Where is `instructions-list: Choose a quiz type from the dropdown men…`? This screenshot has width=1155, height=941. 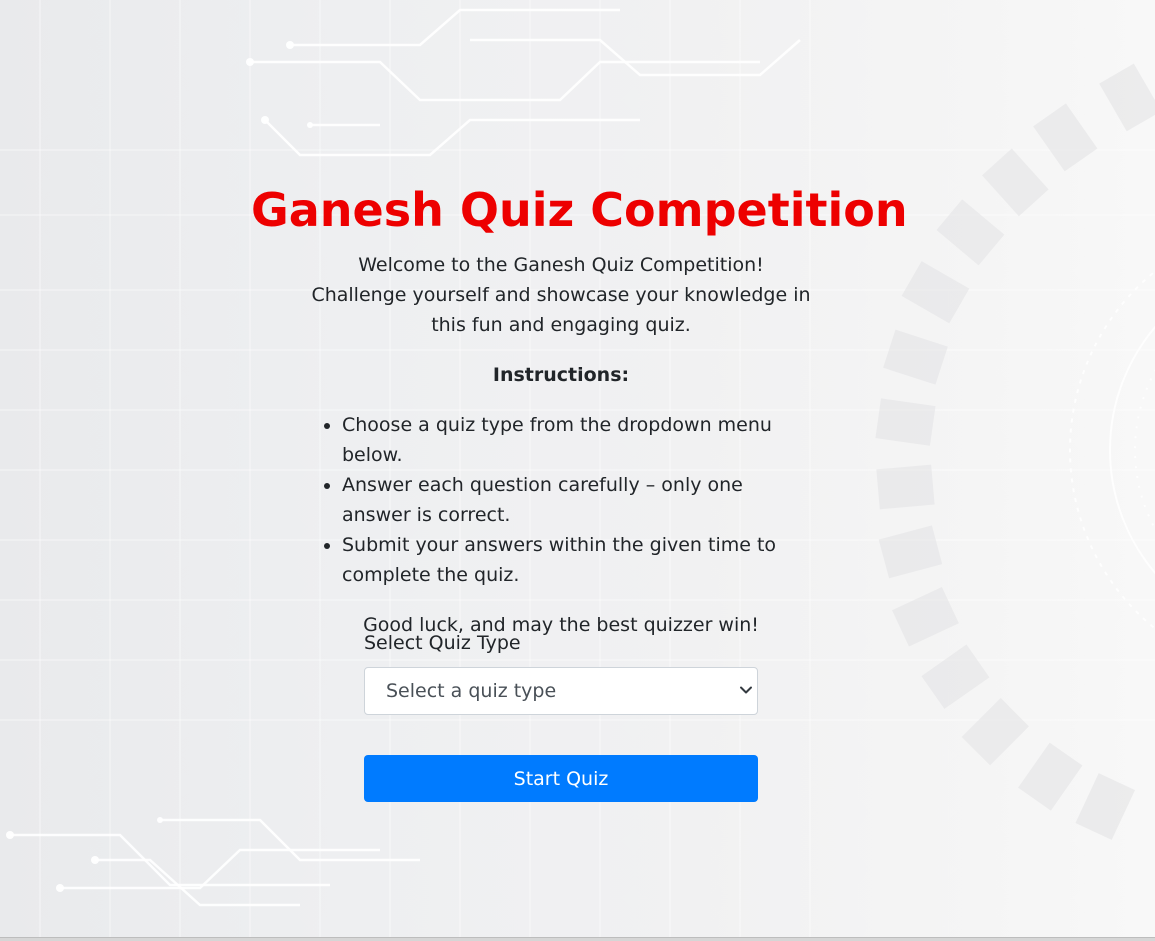
instructions-list: Choose a quiz type from the dropdown men… is located at coordinates (561, 500).